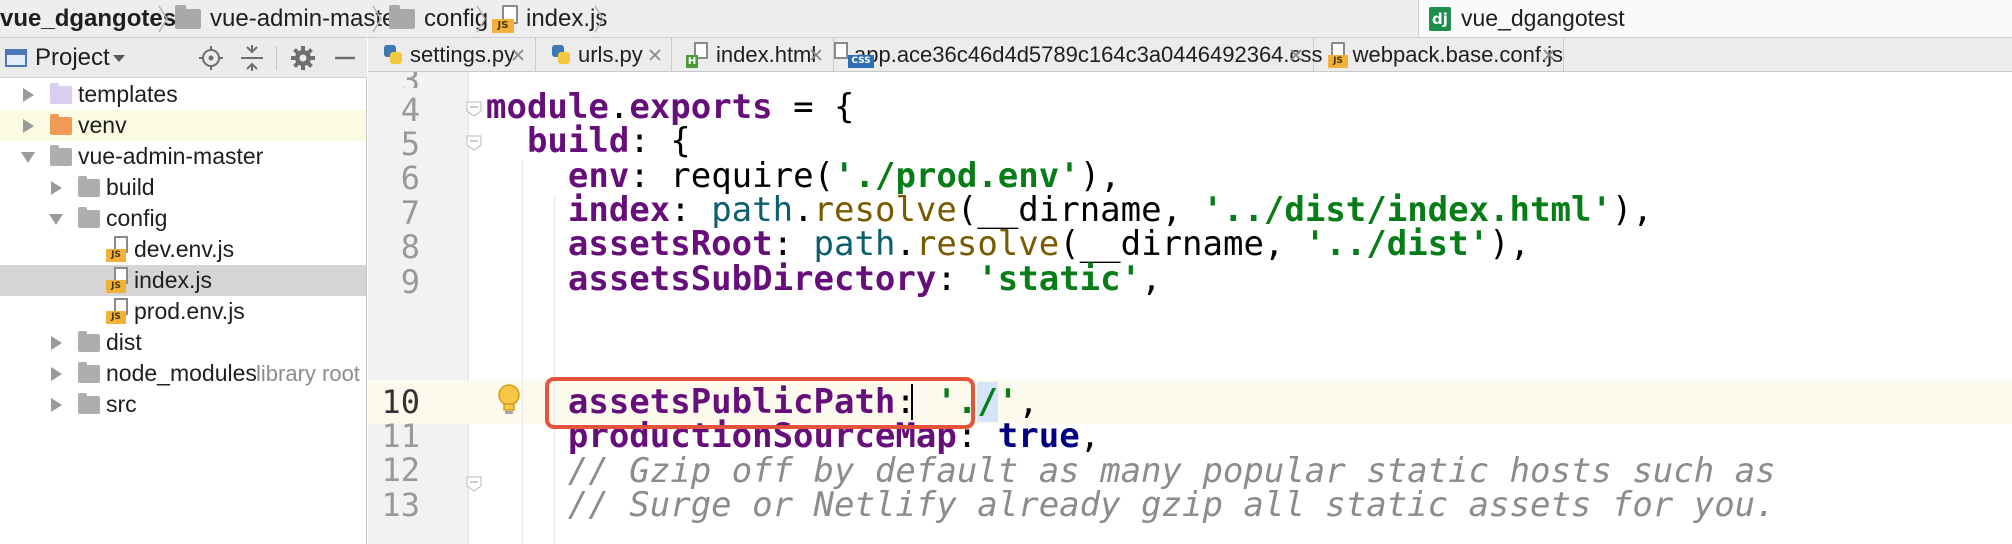 This screenshot has height=544, width=2012. I want to click on tree-item-label: index.js, so click(173, 280).